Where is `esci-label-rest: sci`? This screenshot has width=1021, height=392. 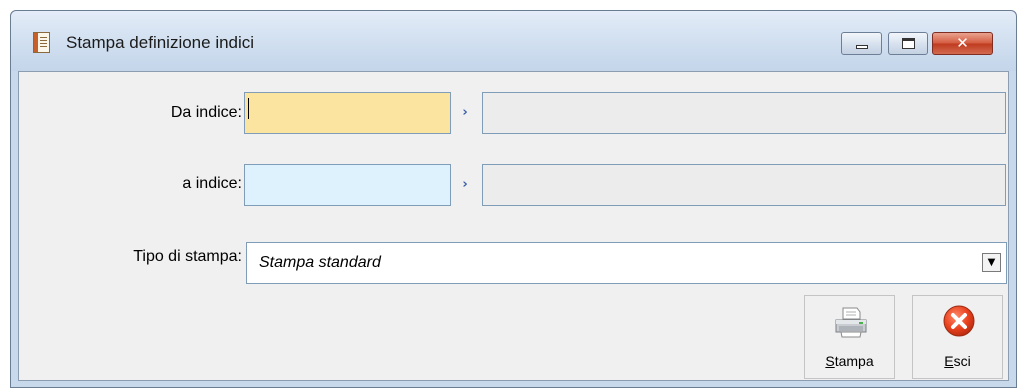
esci-label-rest: sci is located at coordinates (962, 361).